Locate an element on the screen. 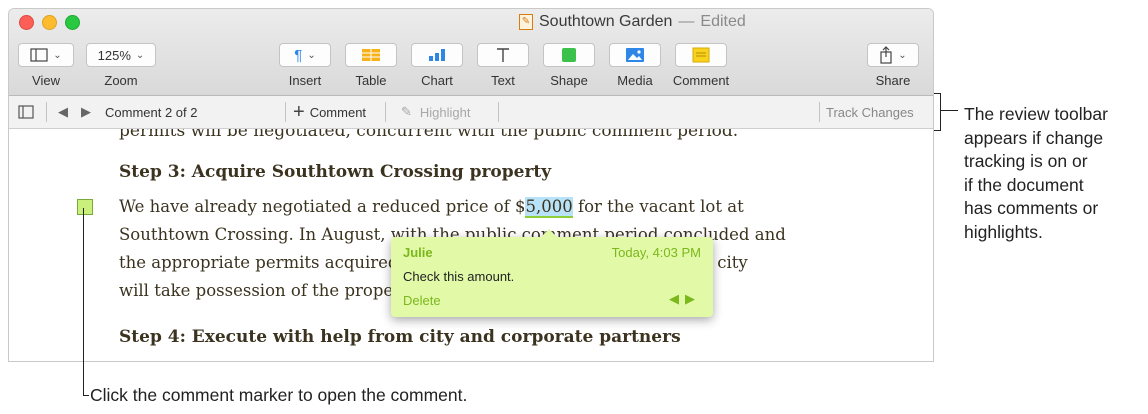 The height and width of the screenshot is (414, 1148). media-icon is located at coordinates (635, 55).